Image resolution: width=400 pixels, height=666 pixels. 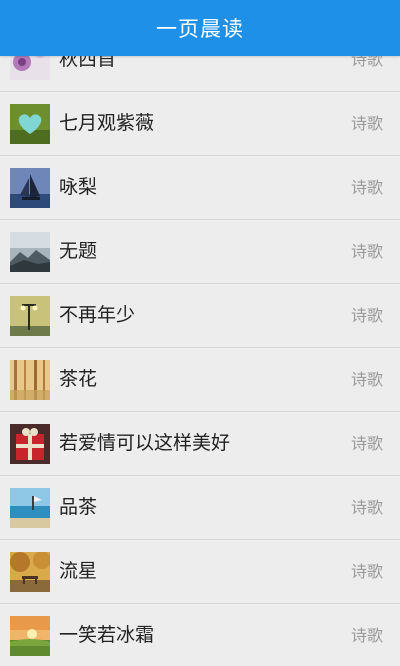 I want to click on list-item: 七月观紫薇 诗歌, so click(x=200, y=124).